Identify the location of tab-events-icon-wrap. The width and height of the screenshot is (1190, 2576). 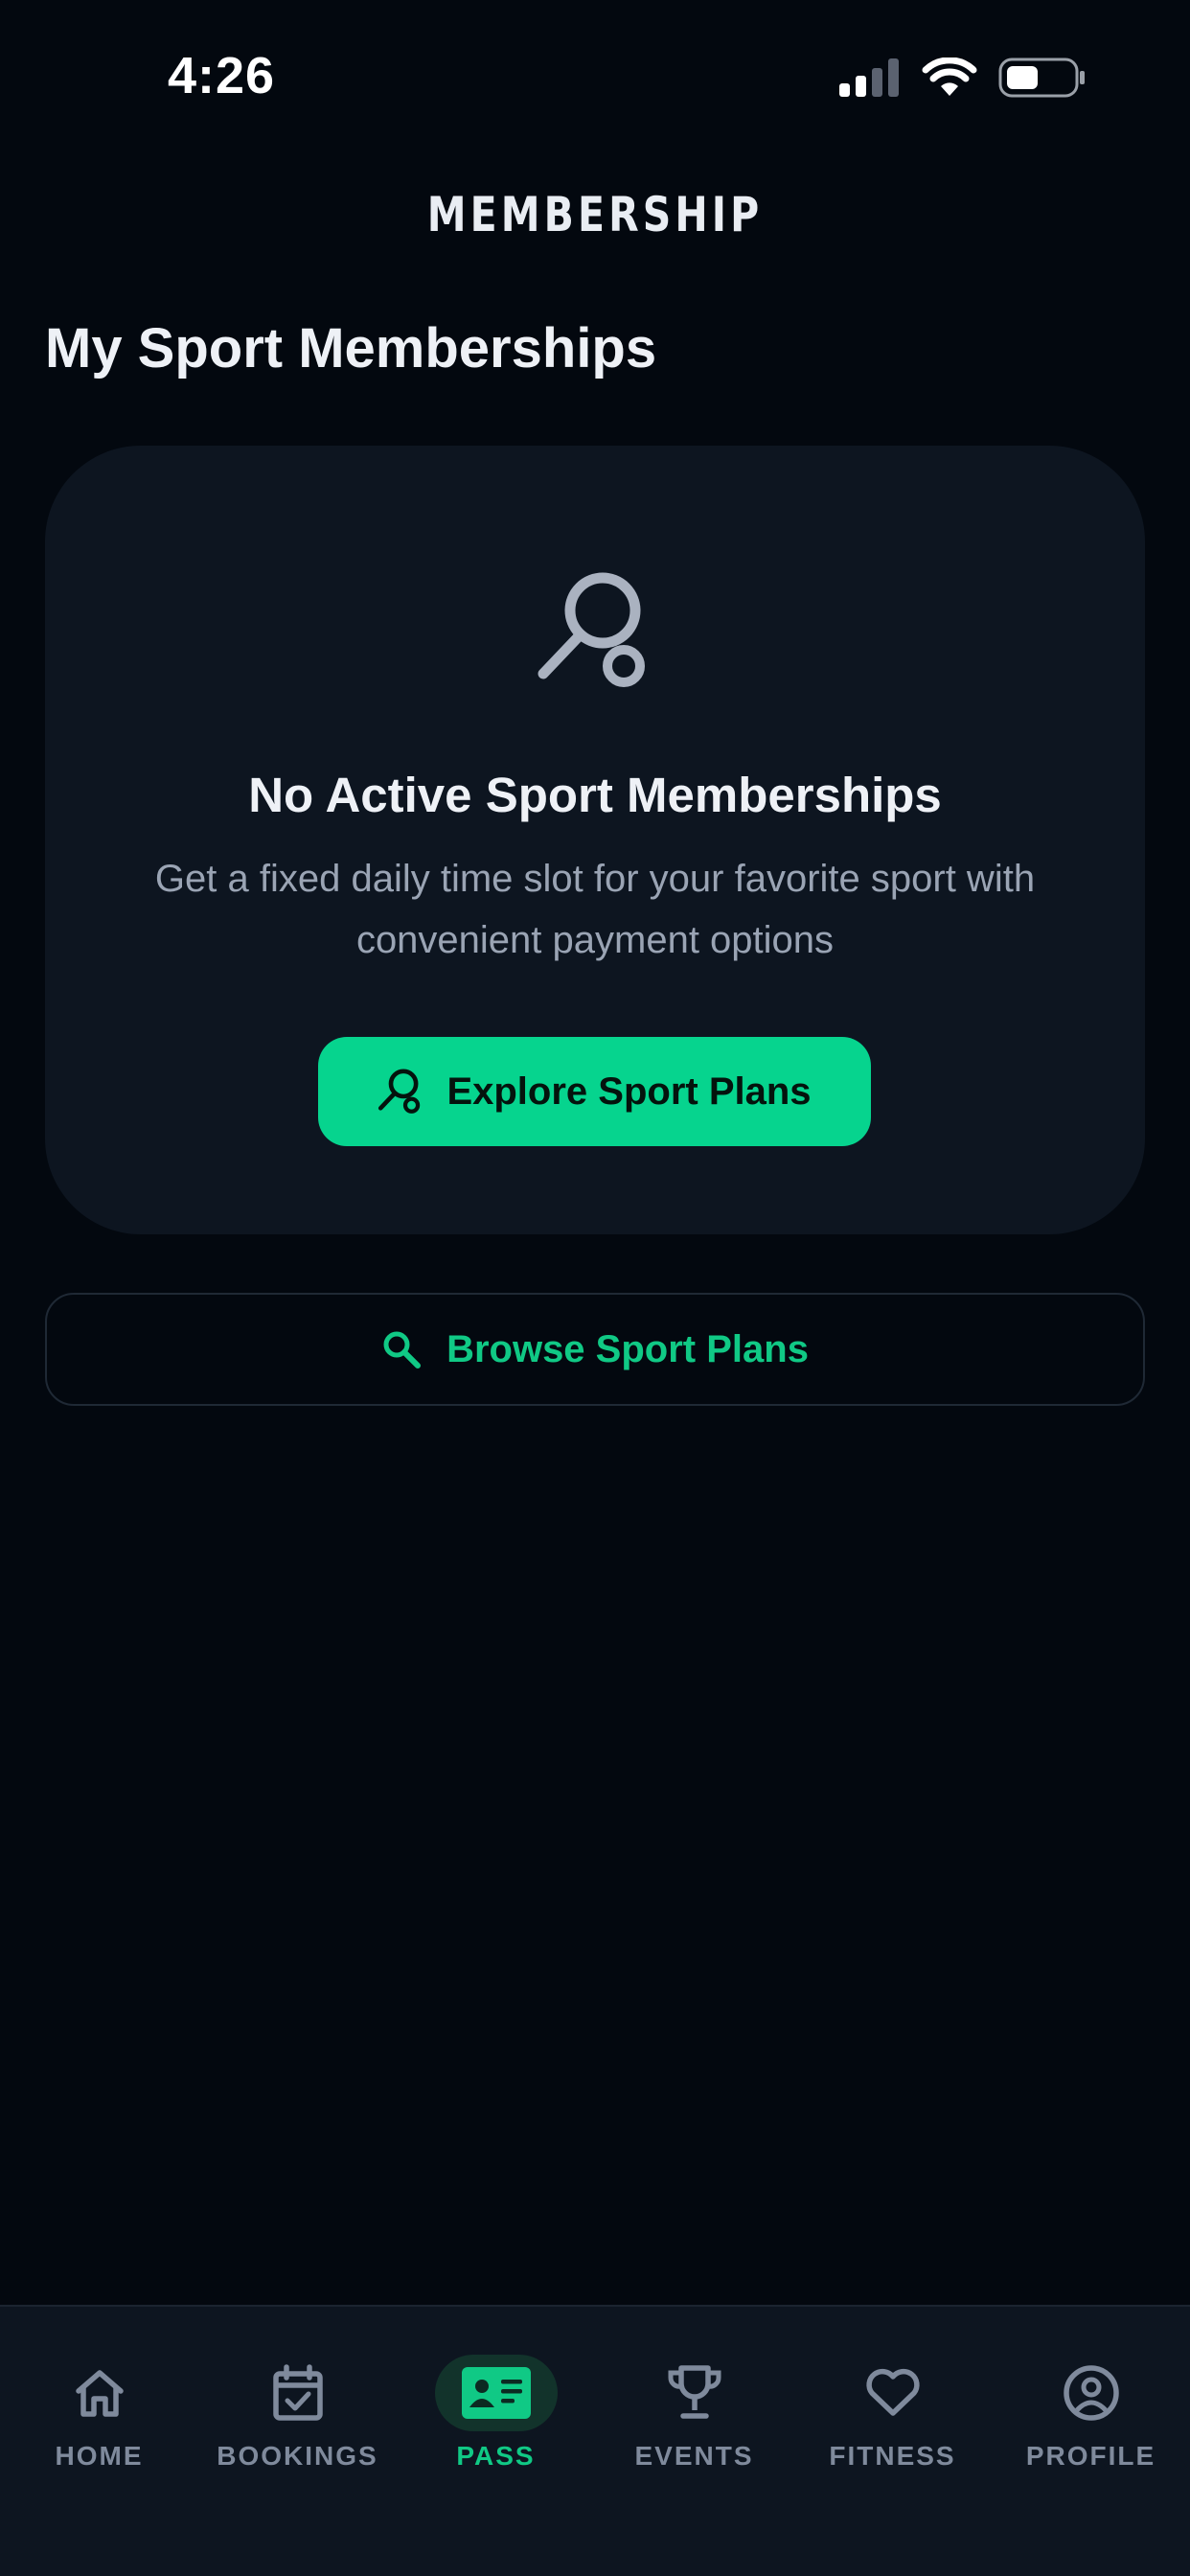
(695, 2393).